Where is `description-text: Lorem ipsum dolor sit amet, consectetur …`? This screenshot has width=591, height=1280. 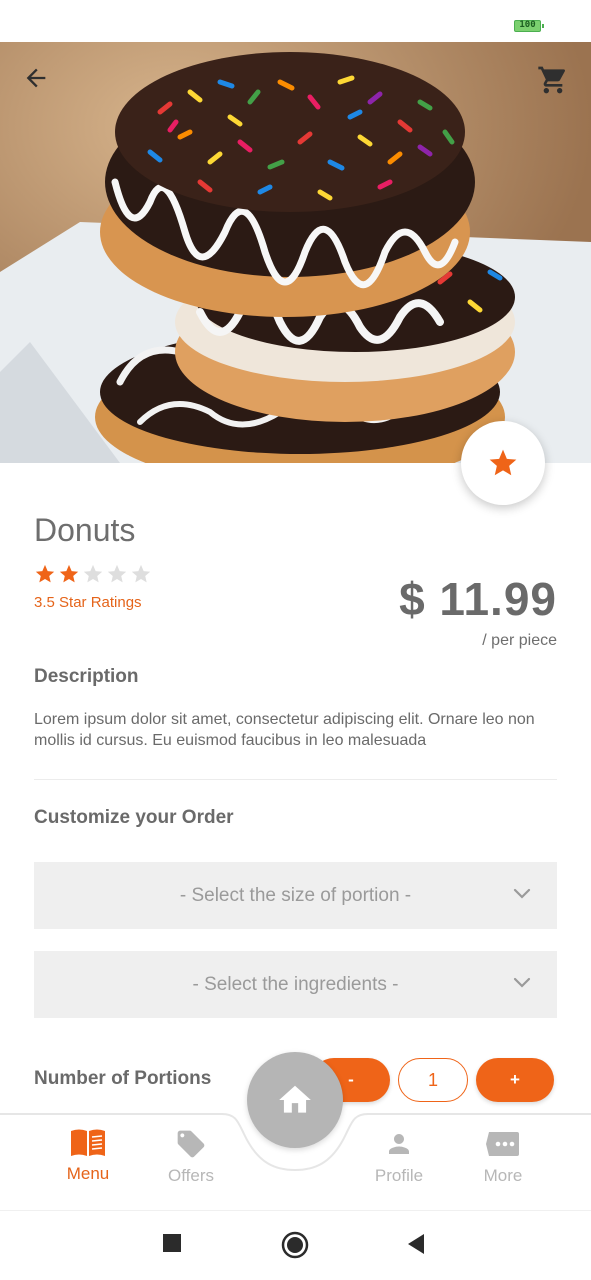
description-text: Lorem ipsum dolor sit amet, consectetur … is located at coordinates (284, 730).